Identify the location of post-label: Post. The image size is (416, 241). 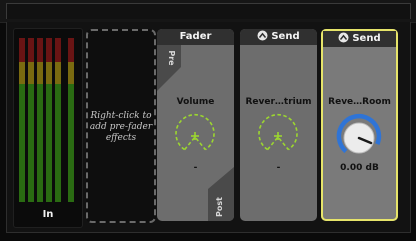
(219, 207).